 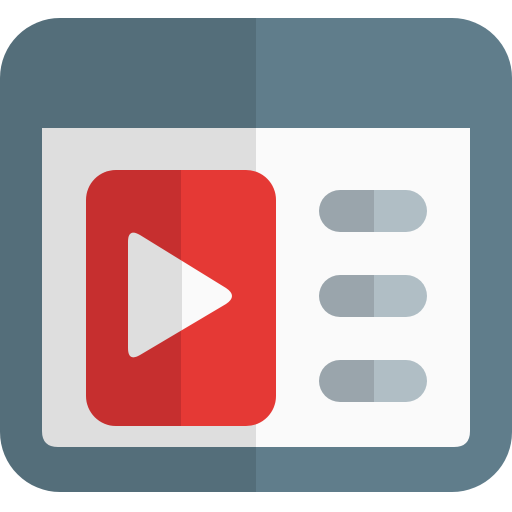 What do you see at coordinates (346, 381) in the screenshot?
I see `playlist-line-3-left-half` at bounding box center [346, 381].